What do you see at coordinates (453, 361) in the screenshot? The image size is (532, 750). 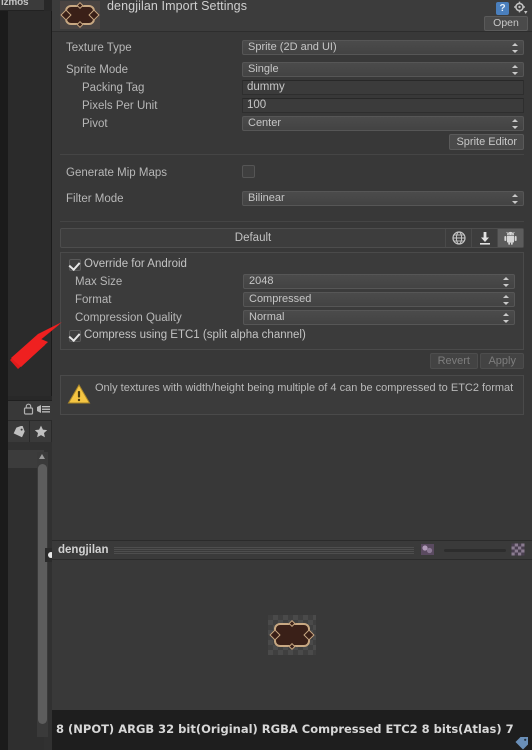 I see `revert-button: Revert` at bounding box center [453, 361].